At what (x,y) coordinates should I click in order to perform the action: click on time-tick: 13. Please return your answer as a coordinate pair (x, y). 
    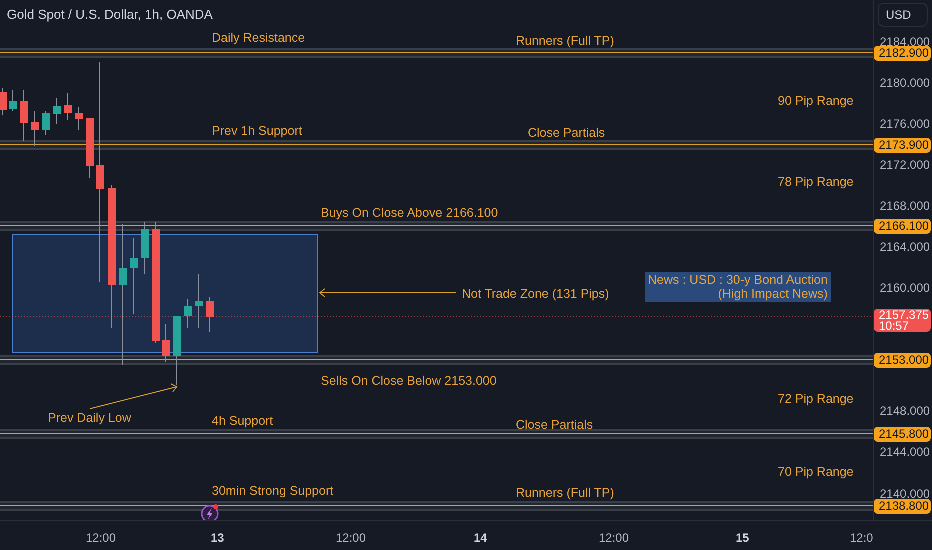
    Looking at the image, I should click on (217, 538).